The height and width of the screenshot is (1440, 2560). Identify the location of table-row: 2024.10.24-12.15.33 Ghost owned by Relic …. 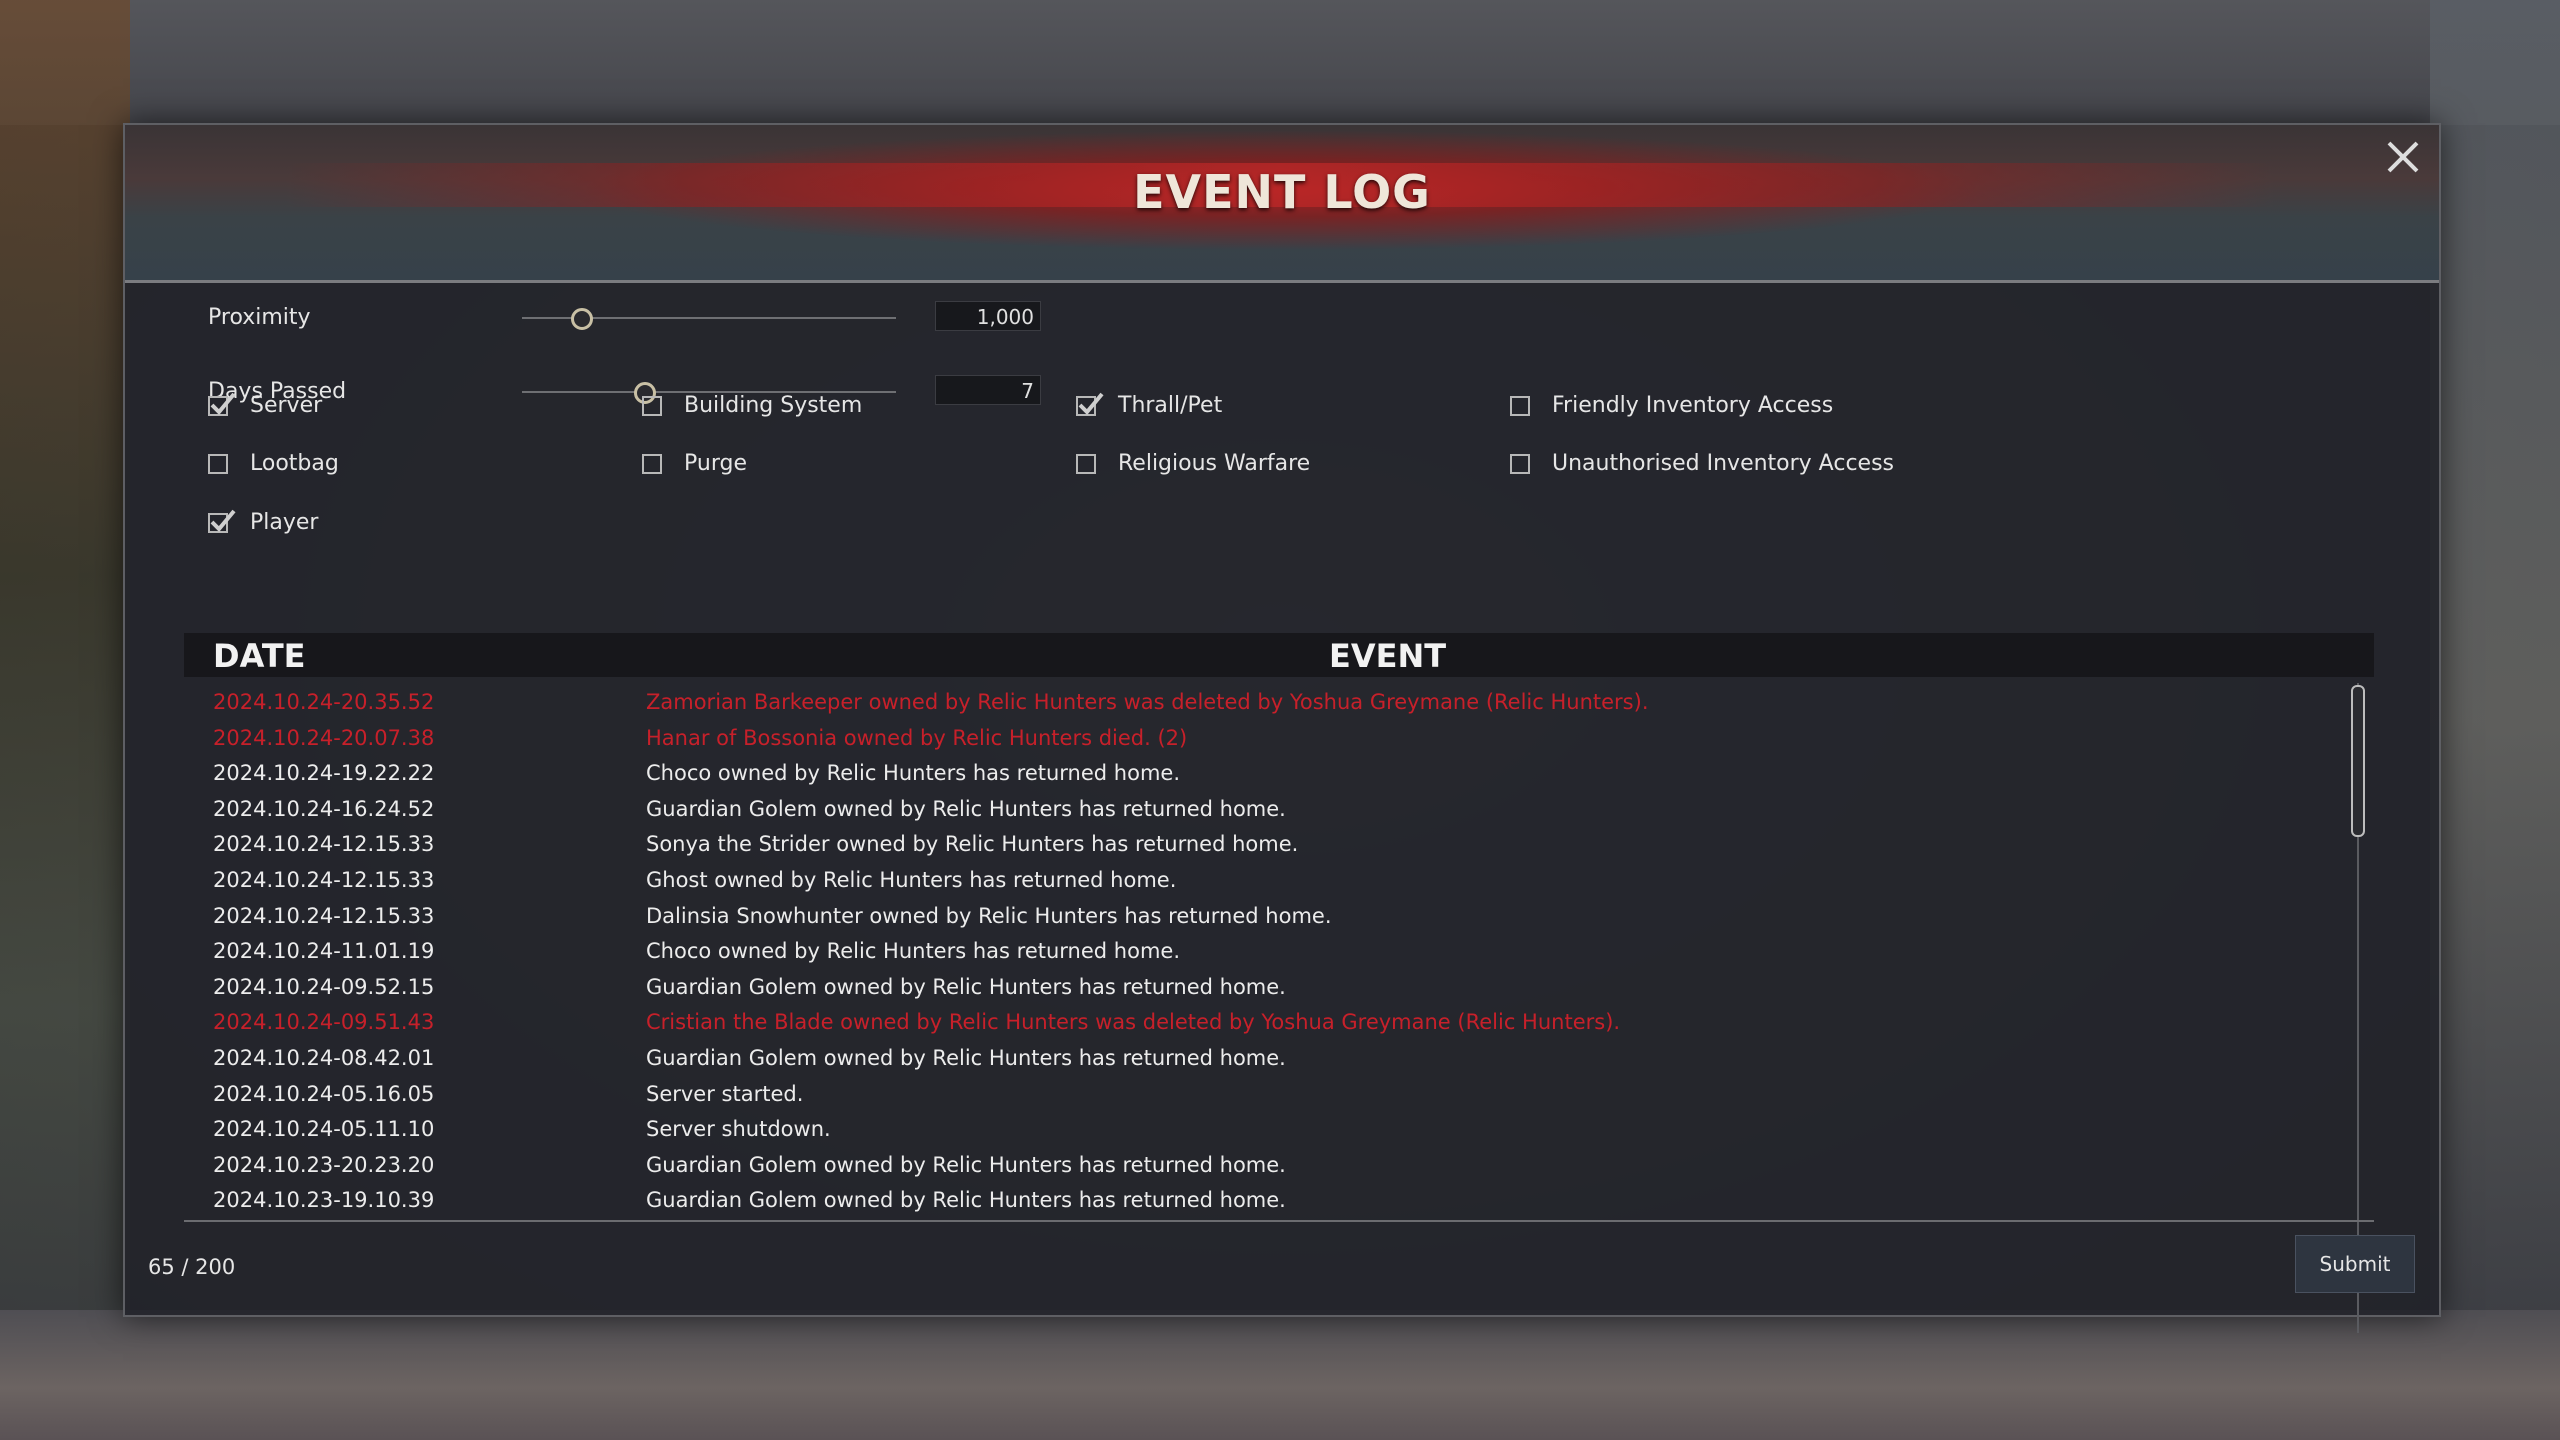
(1279, 881).